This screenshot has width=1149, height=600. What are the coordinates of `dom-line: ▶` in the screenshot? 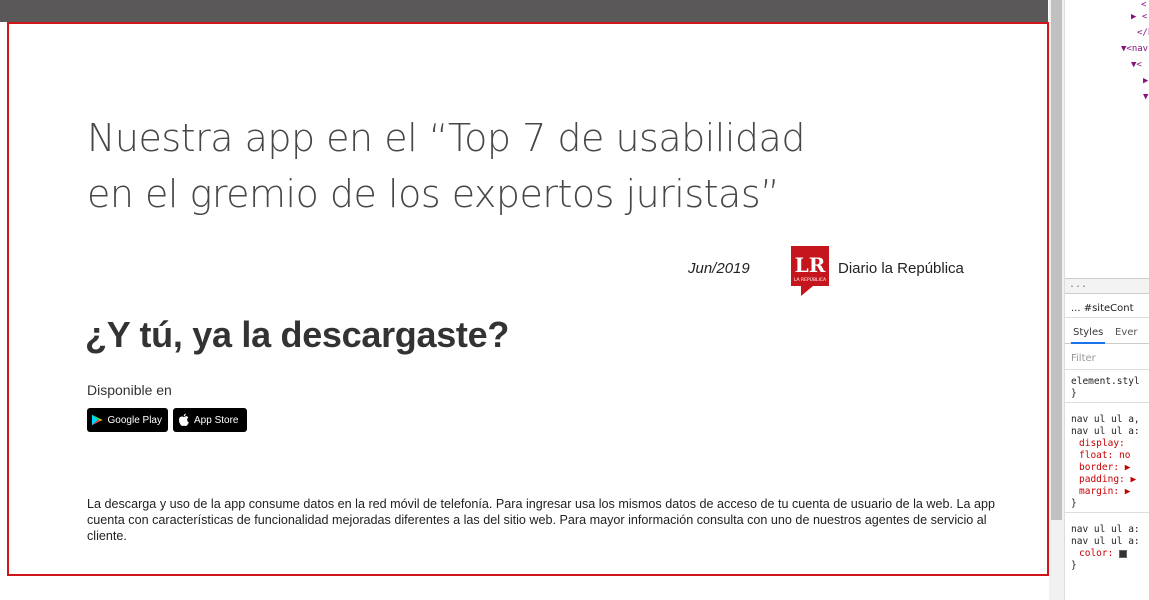 It's located at (1145, 81).